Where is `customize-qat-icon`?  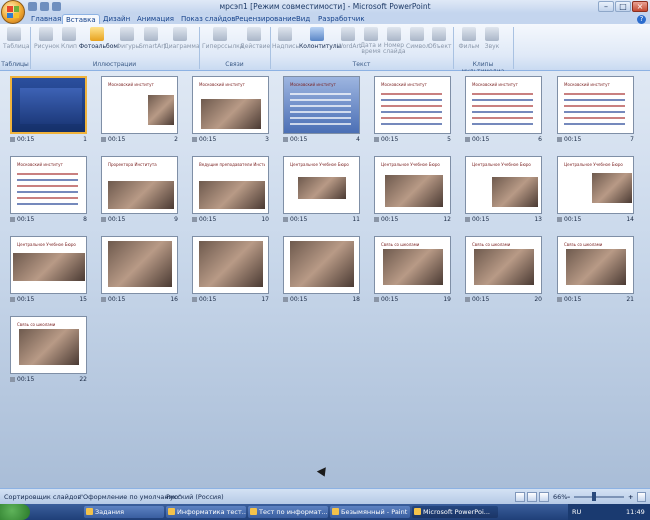
customize-qat-icon is located at coordinates (56, 6).